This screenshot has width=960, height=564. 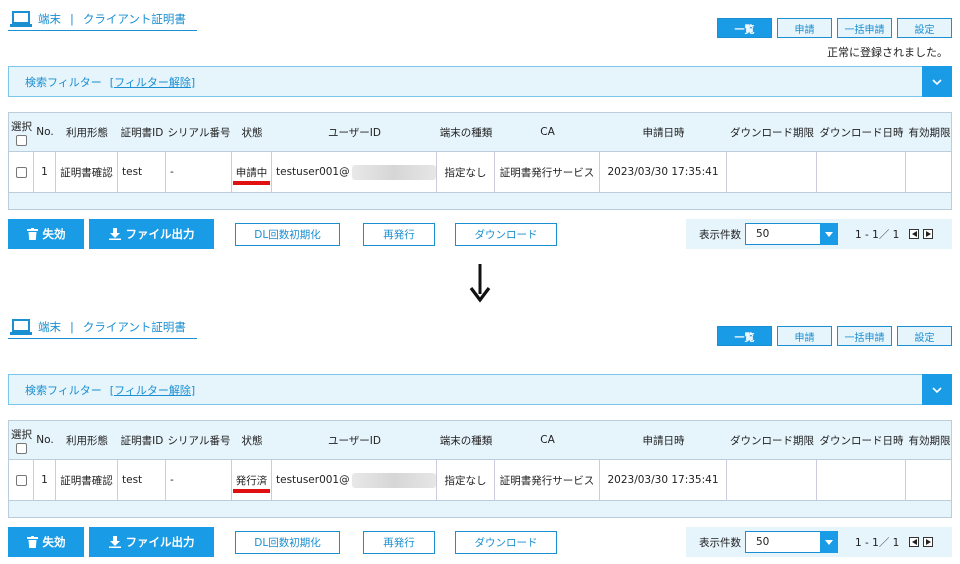 What do you see at coordinates (160, 542) in the screenshot?
I see `export-label: ファイル出力` at bounding box center [160, 542].